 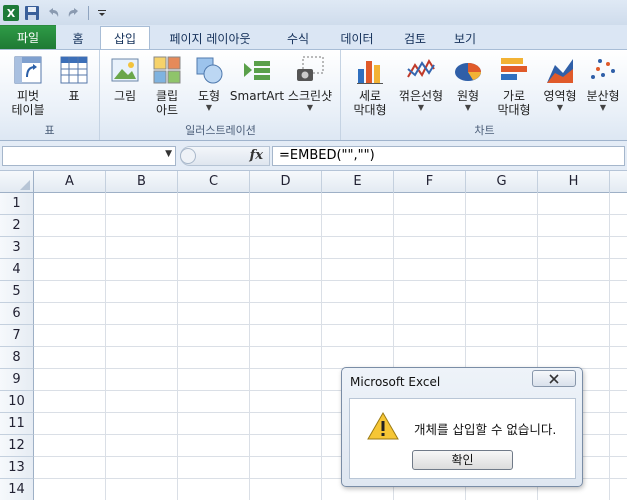 What do you see at coordinates (17, 380) in the screenshot?
I see `row-header-9: 9` at bounding box center [17, 380].